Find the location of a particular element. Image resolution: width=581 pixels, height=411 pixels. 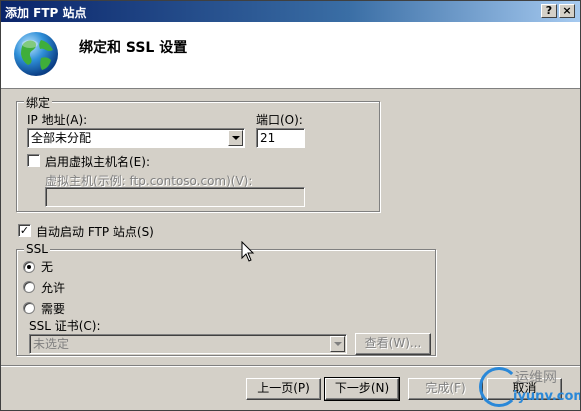

page-title: 绑定和 SSL 设置 is located at coordinates (133, 48).